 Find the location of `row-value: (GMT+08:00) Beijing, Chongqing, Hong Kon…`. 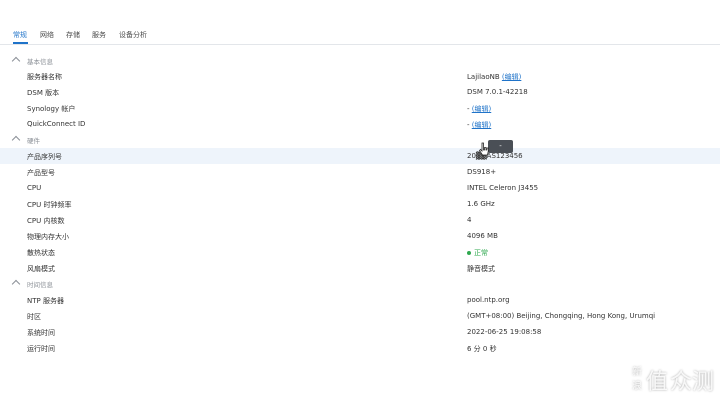

row-value: (GMT+08:00) Beijing, Chongqing, Hong Kon… is located at coordinates (561, 316).